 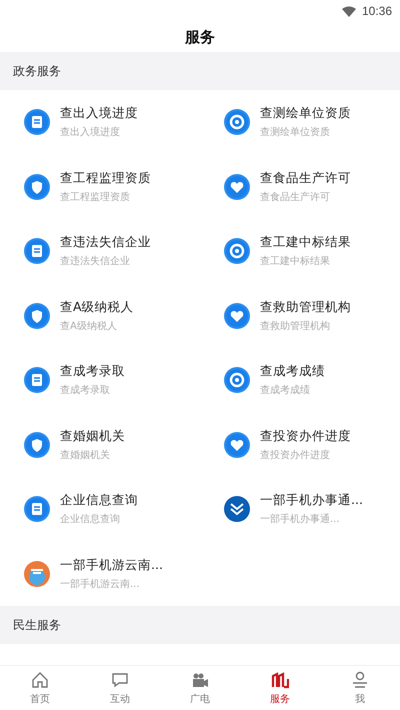 I want to click on service-item: 查工建中标结果 查工建中标结果, so click(x=300, y=251).